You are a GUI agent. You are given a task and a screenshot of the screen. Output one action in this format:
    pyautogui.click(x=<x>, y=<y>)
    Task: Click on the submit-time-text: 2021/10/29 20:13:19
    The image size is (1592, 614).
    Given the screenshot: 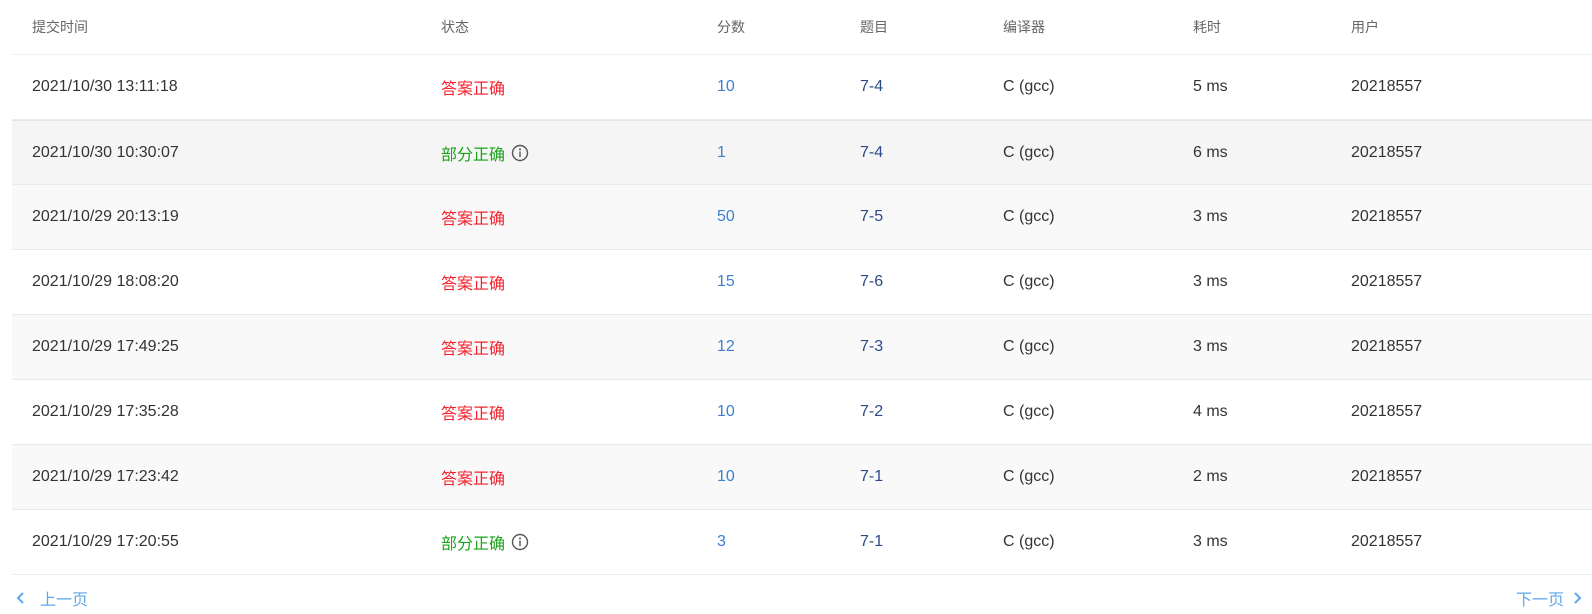 What is the action you would take?
    pyautogui.click(x=105, y=216)
    